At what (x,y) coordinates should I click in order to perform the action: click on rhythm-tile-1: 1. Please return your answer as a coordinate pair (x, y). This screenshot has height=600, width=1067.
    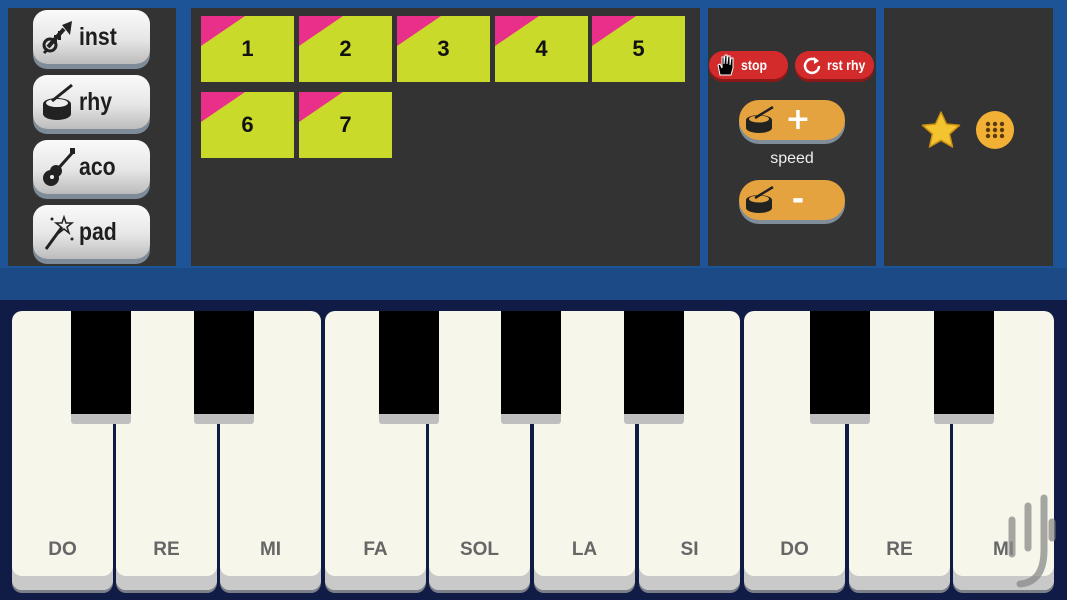
    Looking at the image, I should click on (247, 49).